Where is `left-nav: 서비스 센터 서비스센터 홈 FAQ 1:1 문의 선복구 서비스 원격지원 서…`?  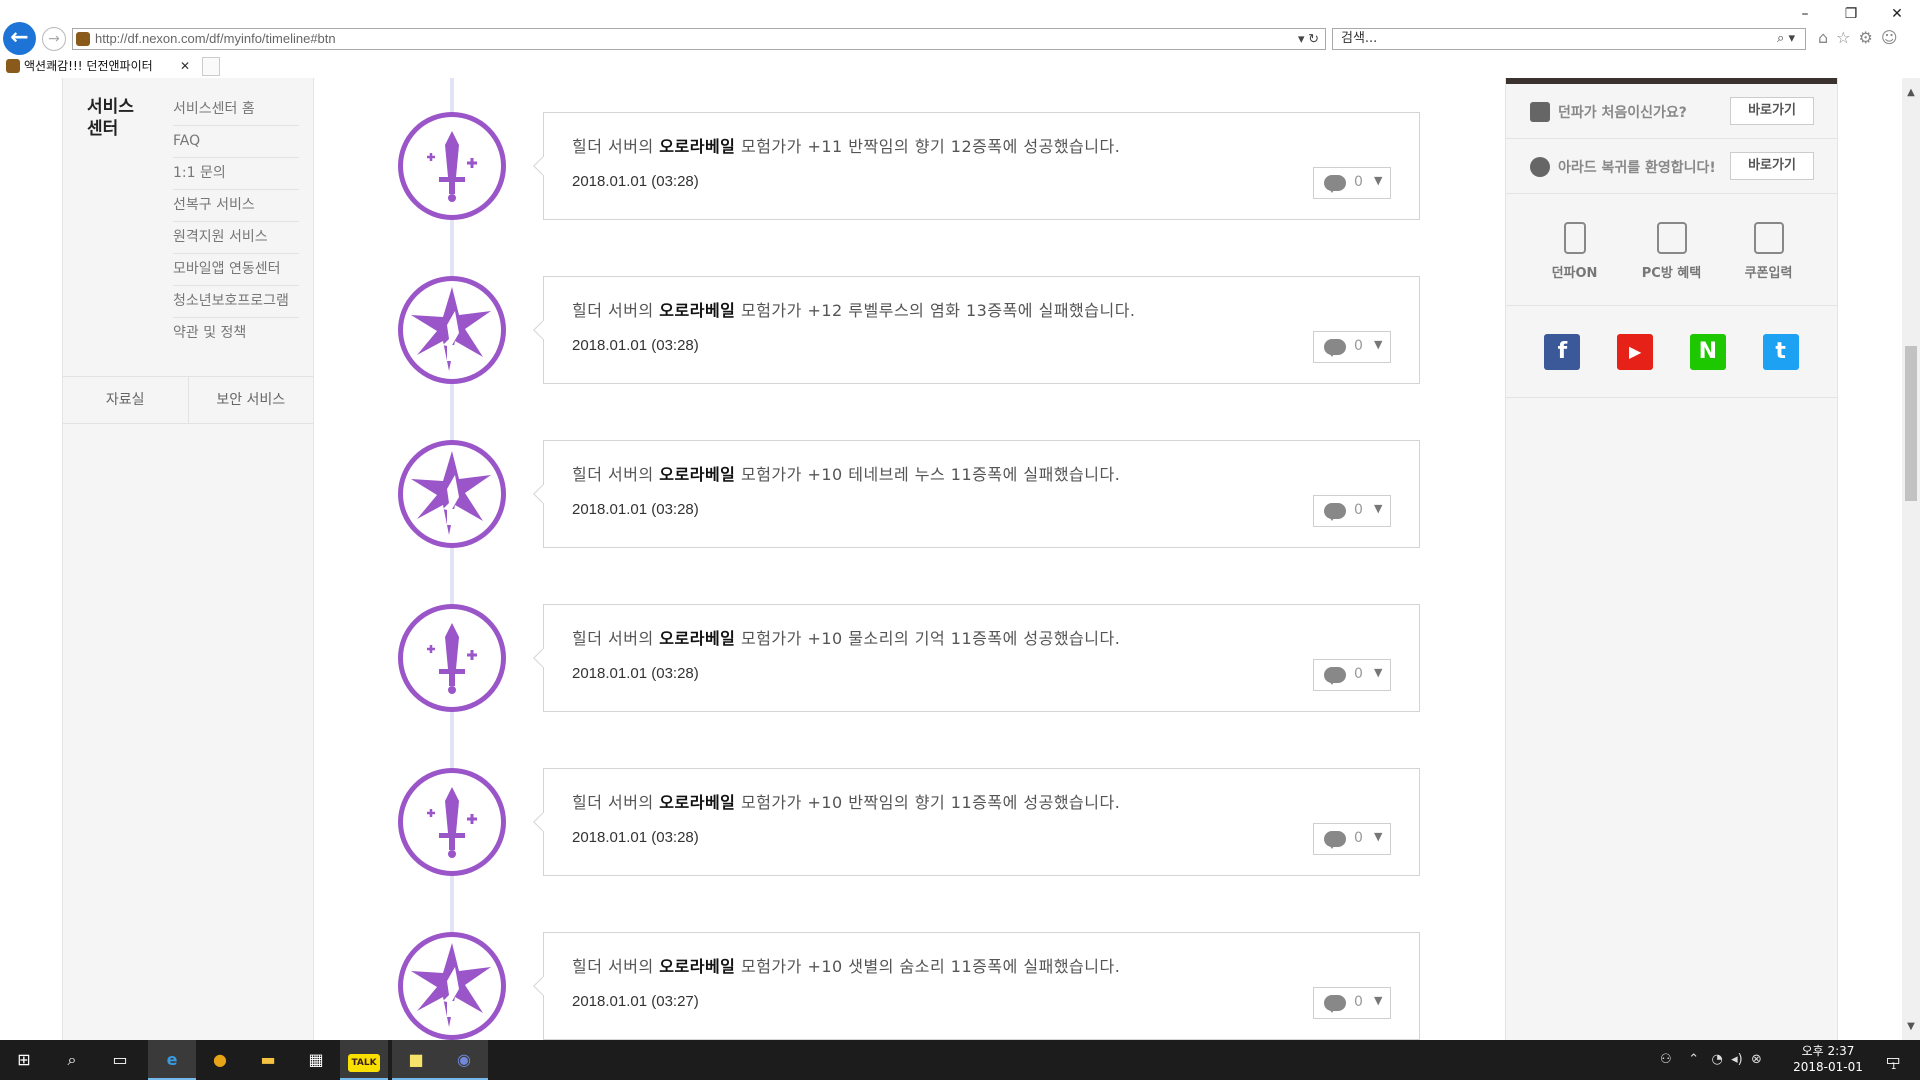 left-nav: 서비스 센터 서비스센터 홈 FAQ 1:1 문의 선복구 서비스 원격지원 서… is located at coordinates (188, 559).